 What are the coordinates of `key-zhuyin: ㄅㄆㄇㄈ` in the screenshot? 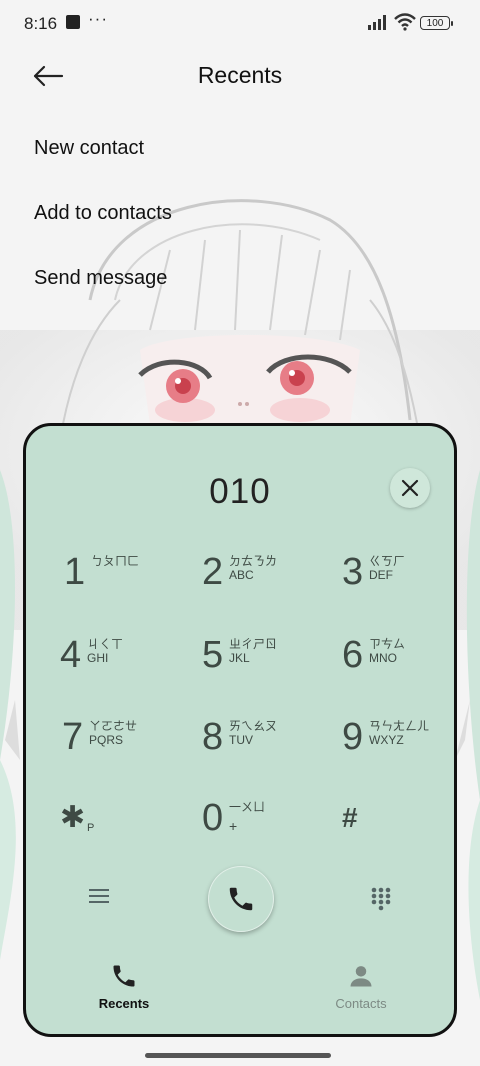 It's located at (115, 561).